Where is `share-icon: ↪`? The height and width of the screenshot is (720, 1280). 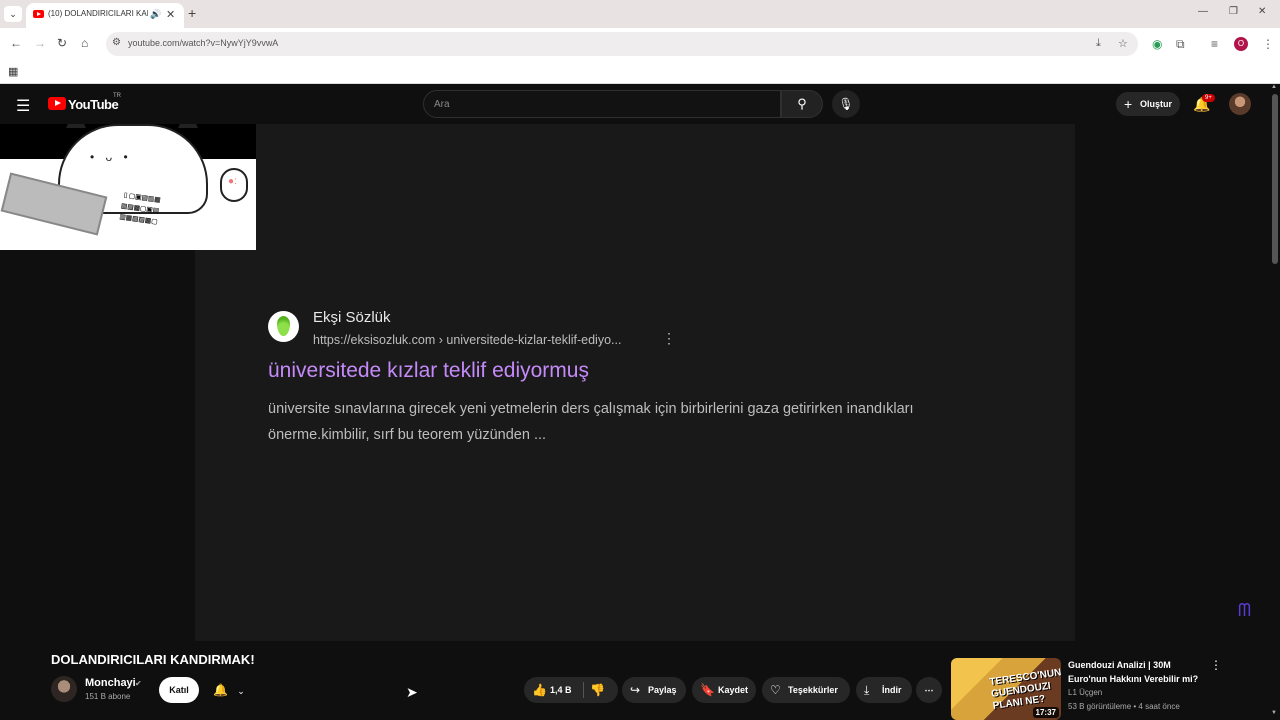 share-icon: ↪ is located at coordinates (635, 690).